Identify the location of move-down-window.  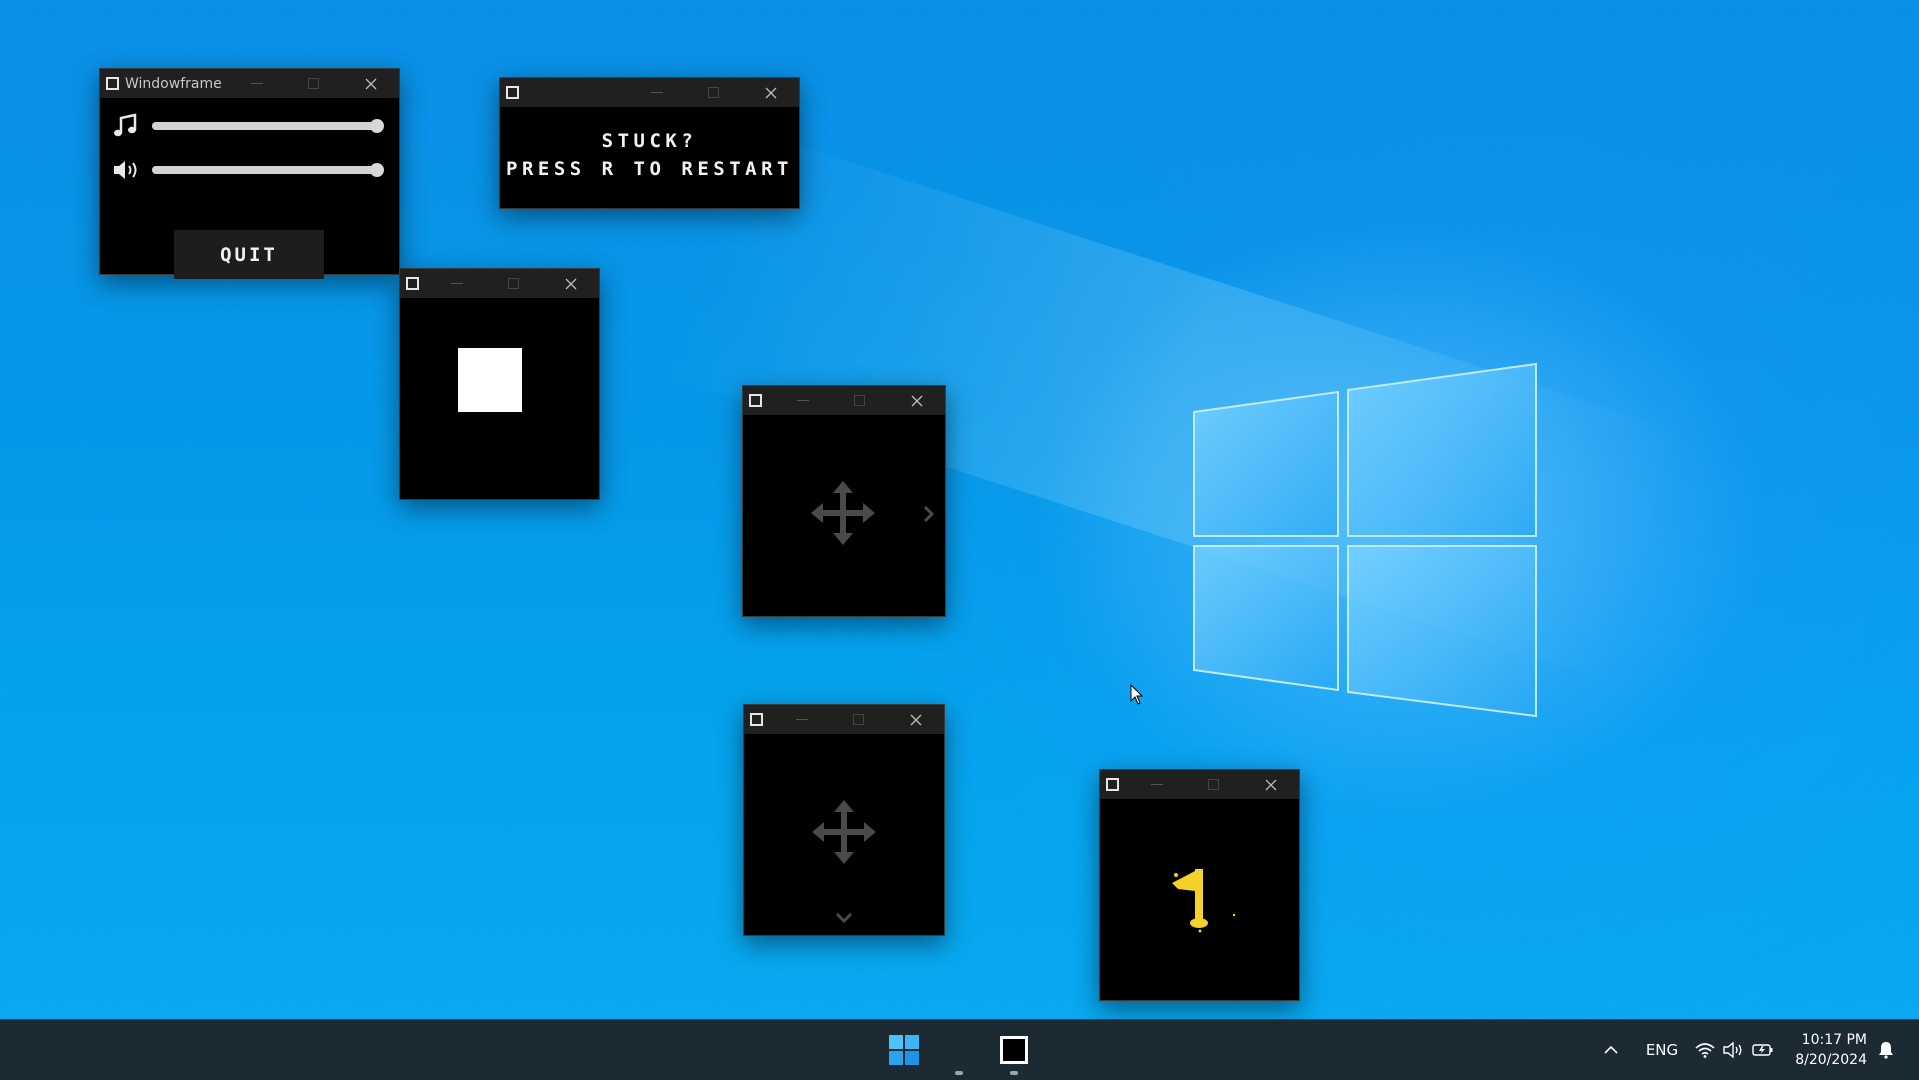
(844, 820).